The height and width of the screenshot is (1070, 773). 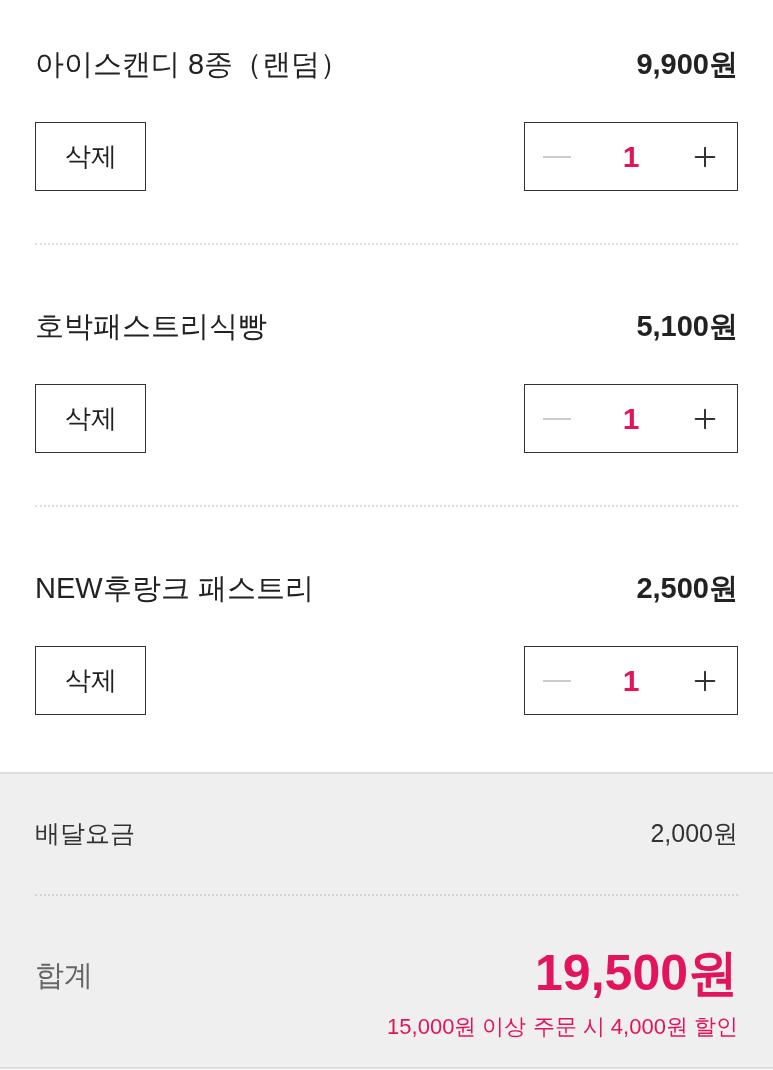 What do you see at coordinates (636, 973) in the screenshot?
I see `total-amount: 19,500원` at bounding box center [636, 973].